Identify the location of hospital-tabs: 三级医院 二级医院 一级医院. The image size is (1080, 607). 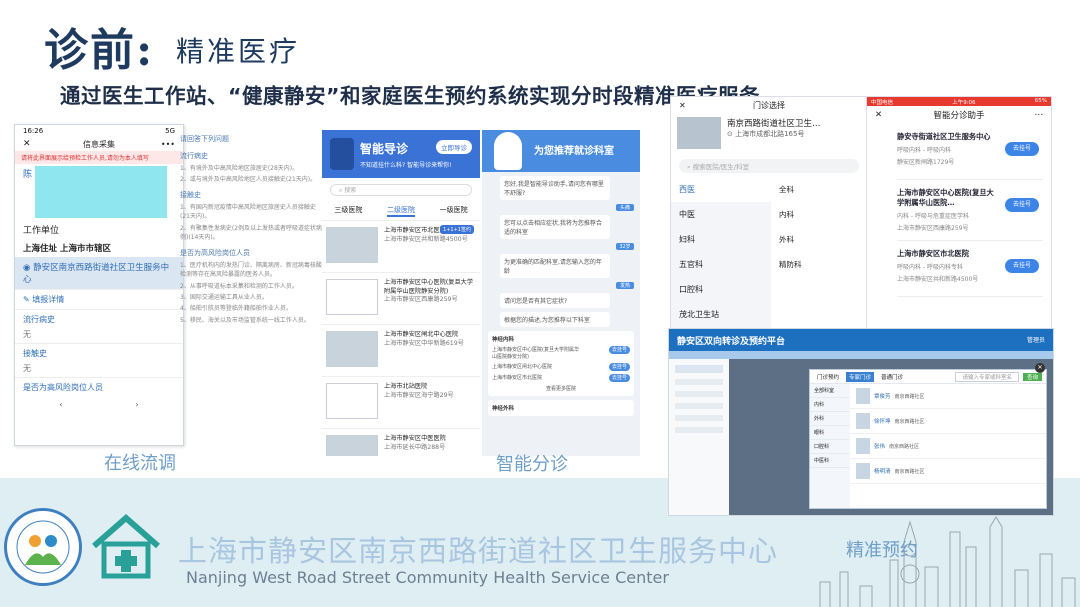
(401, 211).